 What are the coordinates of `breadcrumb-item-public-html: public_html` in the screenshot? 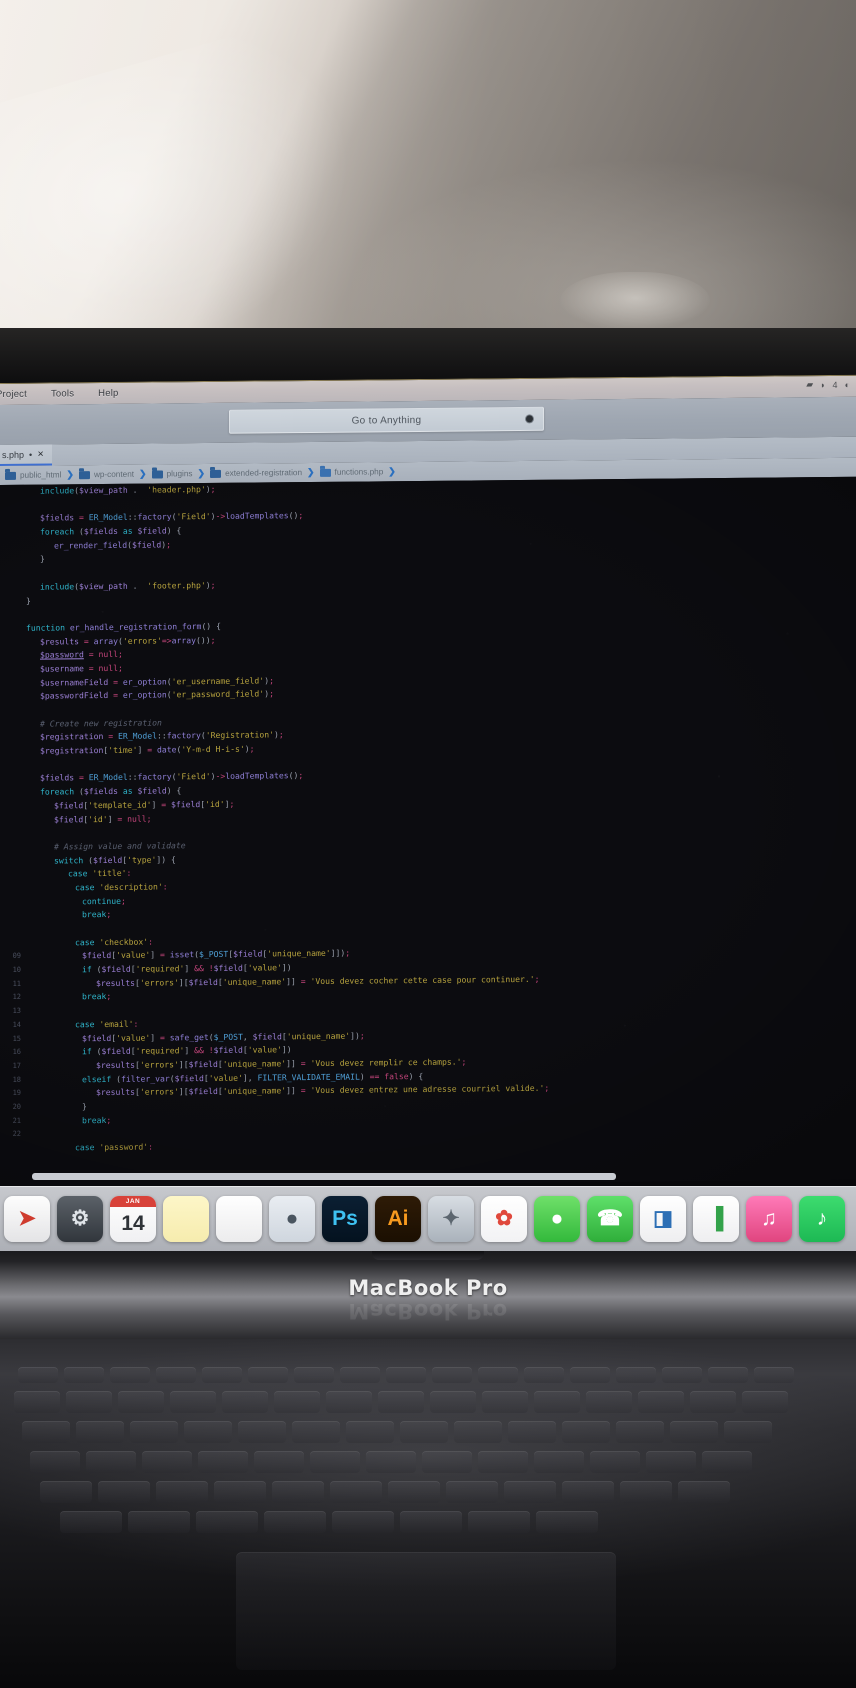 It's located at (33, 475).